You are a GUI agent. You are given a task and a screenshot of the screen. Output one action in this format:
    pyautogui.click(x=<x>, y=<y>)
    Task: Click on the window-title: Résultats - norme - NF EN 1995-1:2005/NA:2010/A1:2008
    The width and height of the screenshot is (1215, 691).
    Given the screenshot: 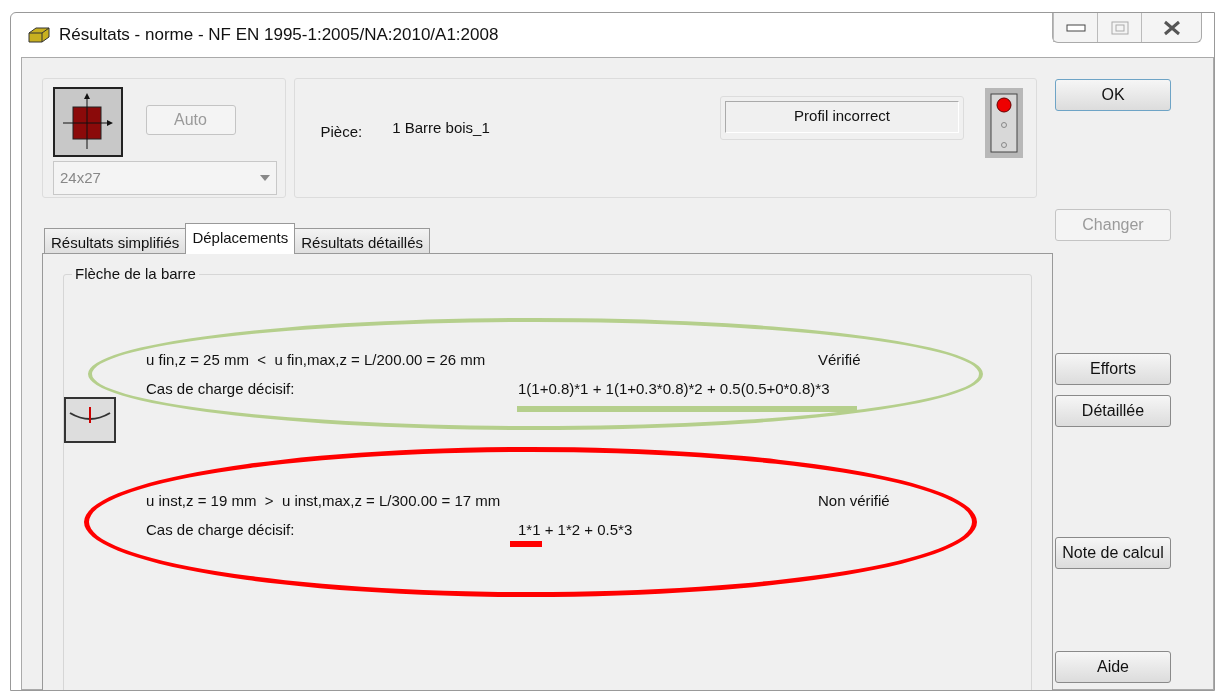 What is the action you would take?
    pyautogui.click(x=279, y=35)
    